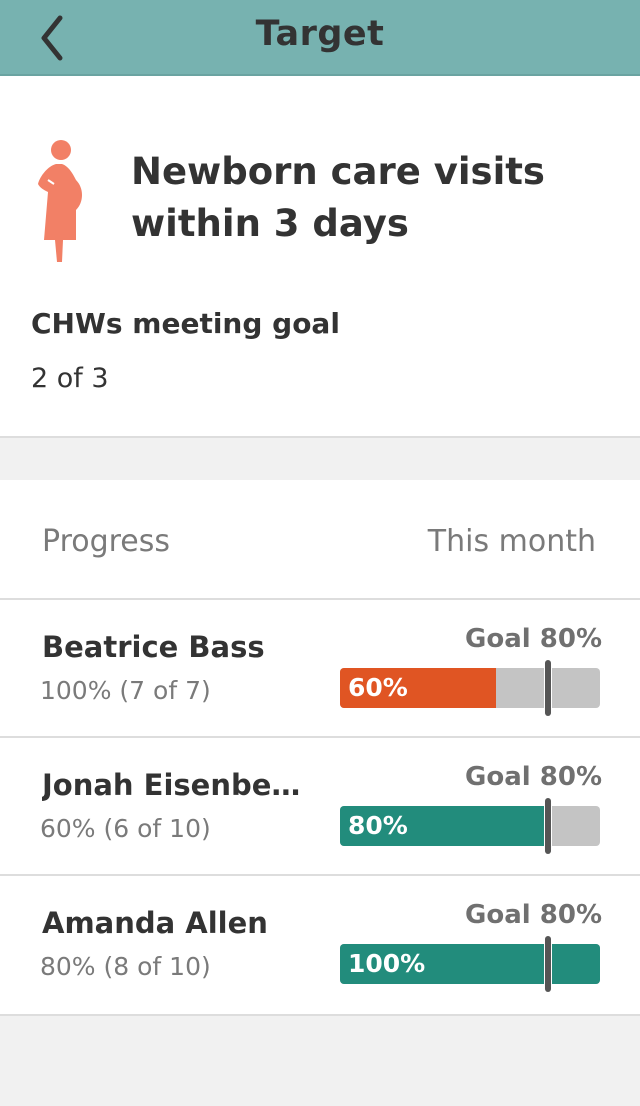  Describe the element at coordinates (125, 690) in the screenshot. I see `chw-summary: 100% (7 of 7)` at that location.